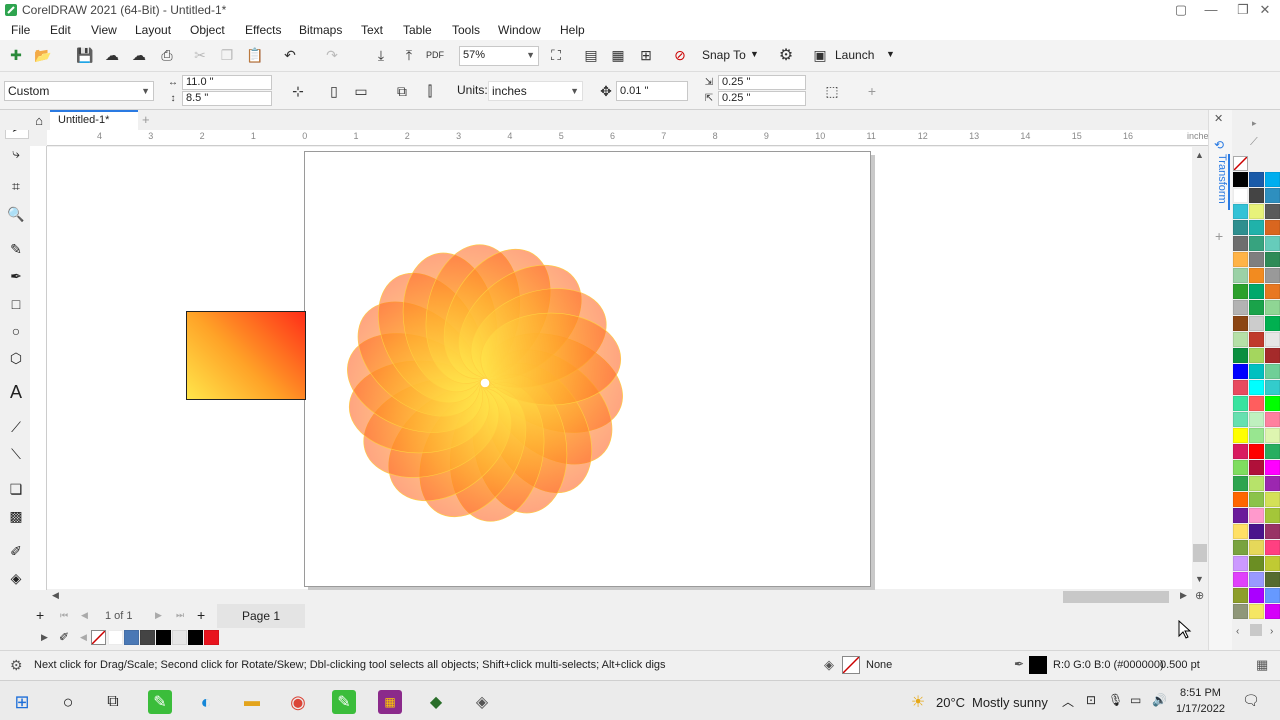 The height and width of the screenshot is (720, 1280). Describe the element at coordinates (1265, 10) in the screenshot. I see `close-button: ✕` at that location.